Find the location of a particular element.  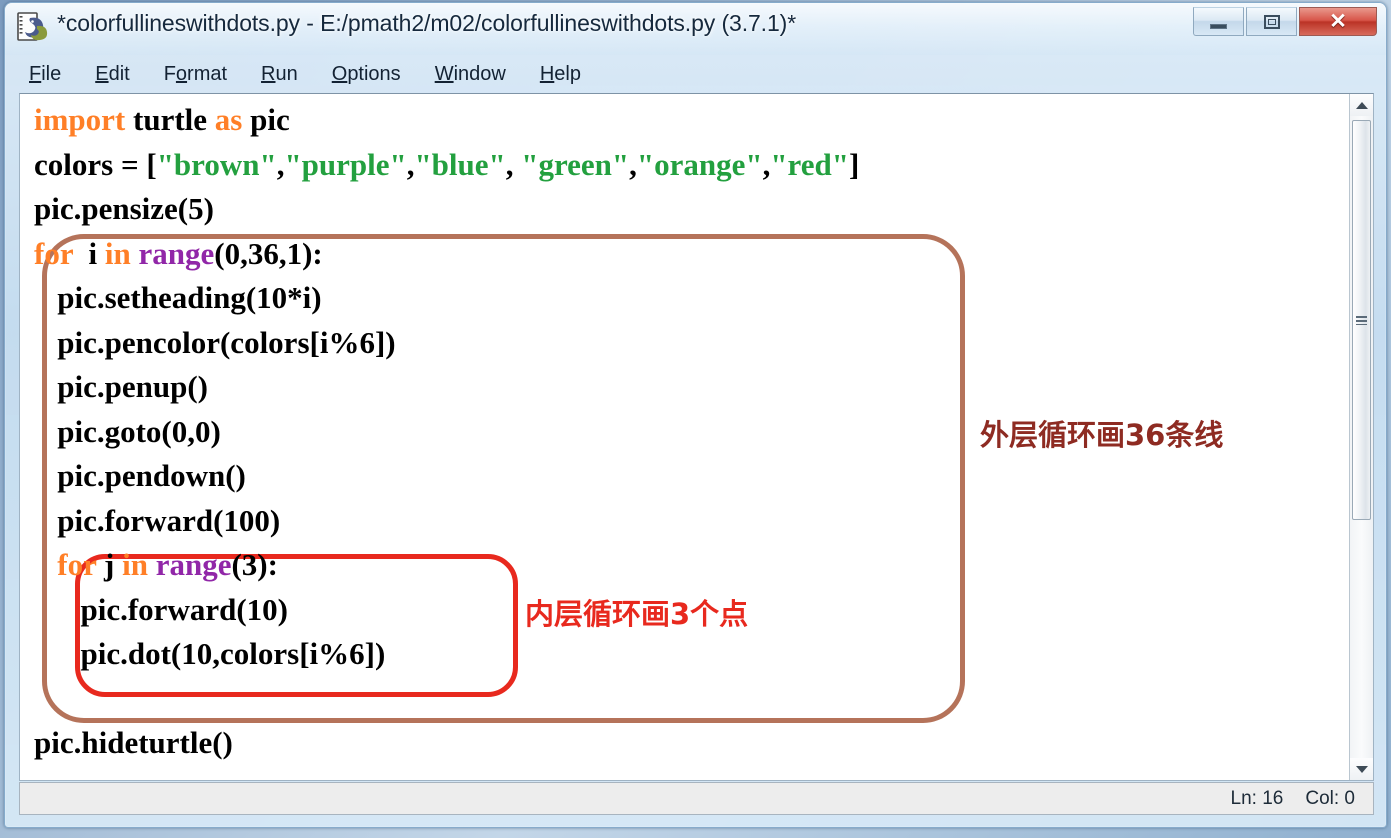

menu-format: Format is located at coordinates (195, 74).